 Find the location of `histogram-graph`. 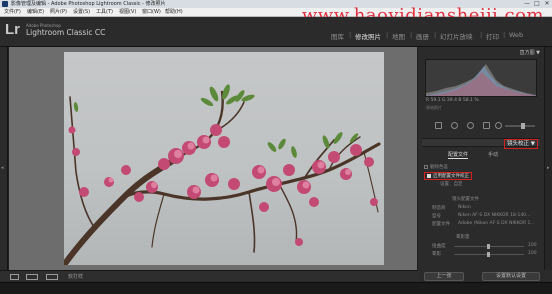

histogram-graph is located at coordinates (481, 78).